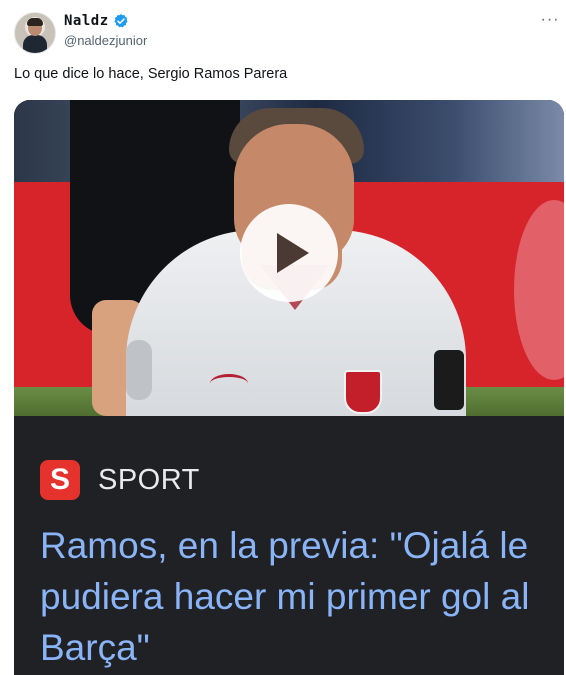  Describe the element at coordinates (550, 20) in the screenshot. I see `more-horizontal-icon: ···` at that location.